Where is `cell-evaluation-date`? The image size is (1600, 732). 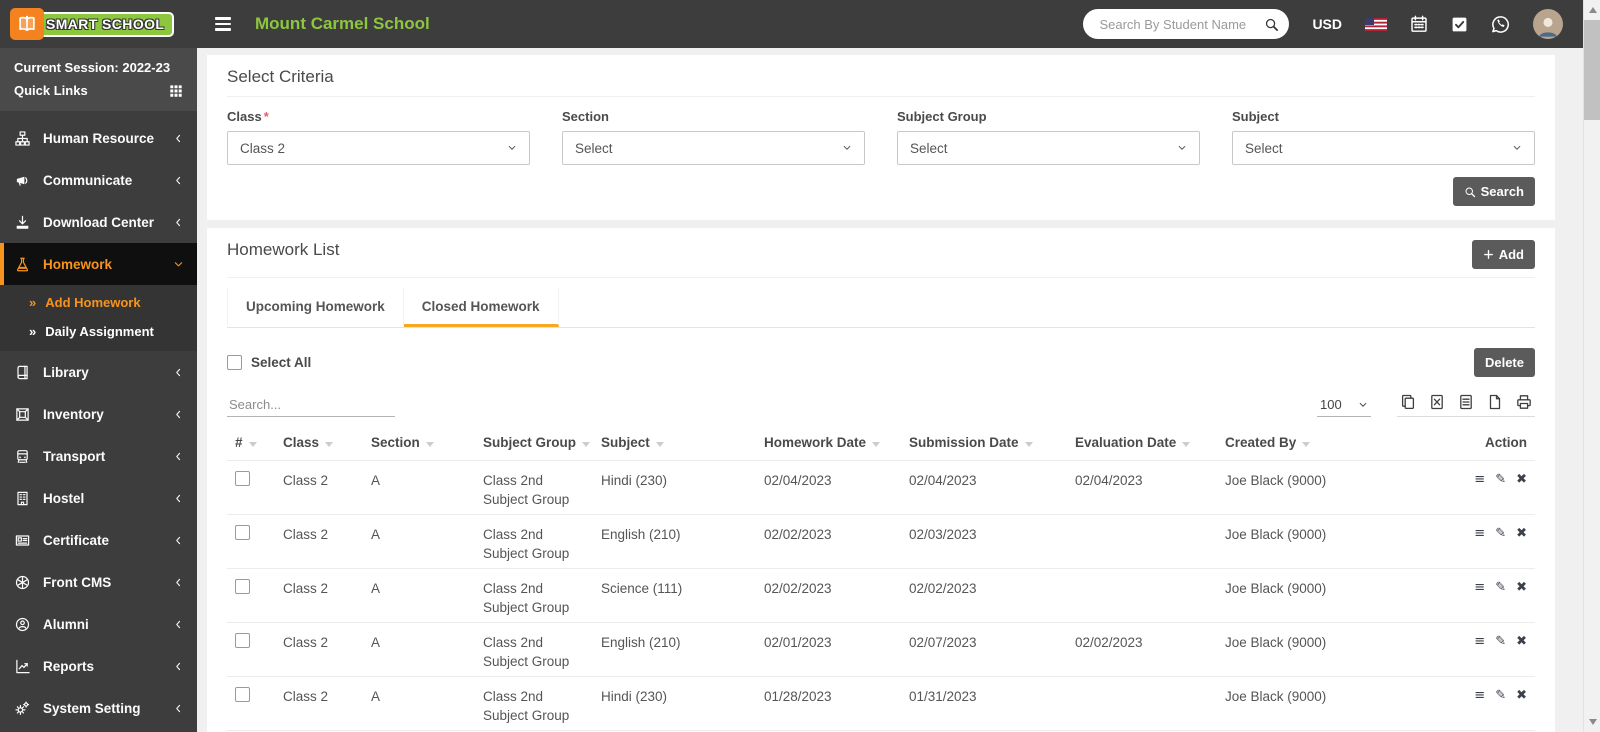
cell-evaluation-date is located at coordinates (1142, 703).